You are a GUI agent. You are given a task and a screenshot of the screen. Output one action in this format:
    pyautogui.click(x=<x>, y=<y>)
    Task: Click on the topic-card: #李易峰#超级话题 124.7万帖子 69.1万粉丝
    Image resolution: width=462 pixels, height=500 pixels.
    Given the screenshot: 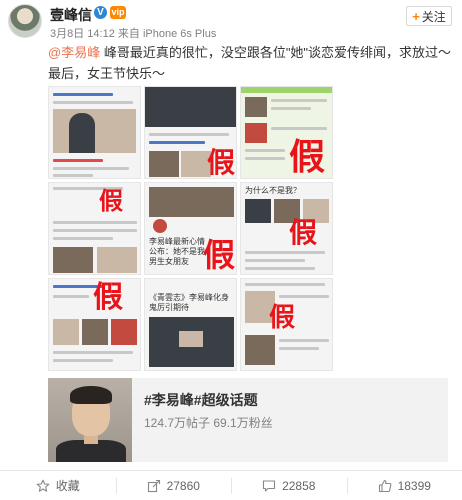 What is the action you would take?
    pyautogui.click(x=248, y=420)
    